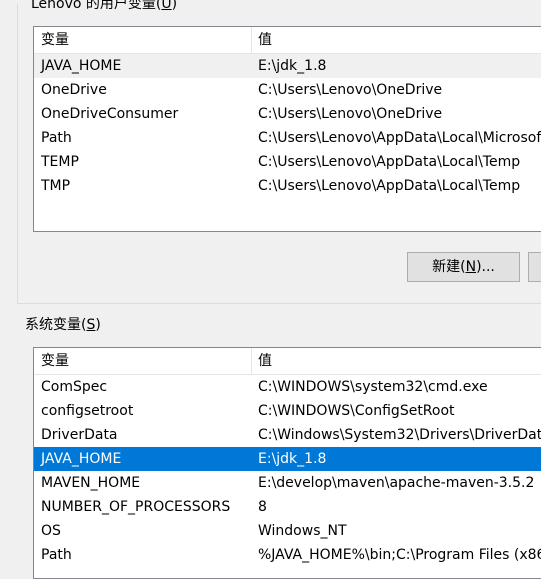  I want to click on system-row-comspec: ComSpec C:\WINDOWS\system32\cmd.exe, so click(287, 387).